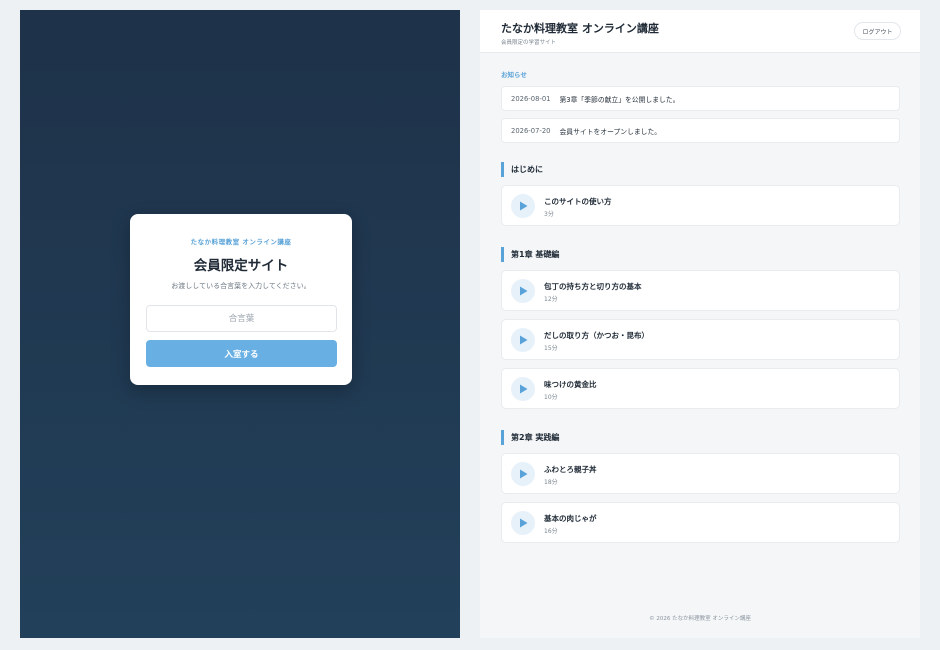 This screenshot has height=650, width=940. I want to click on news-label: お知らせ, so click(514, 75).